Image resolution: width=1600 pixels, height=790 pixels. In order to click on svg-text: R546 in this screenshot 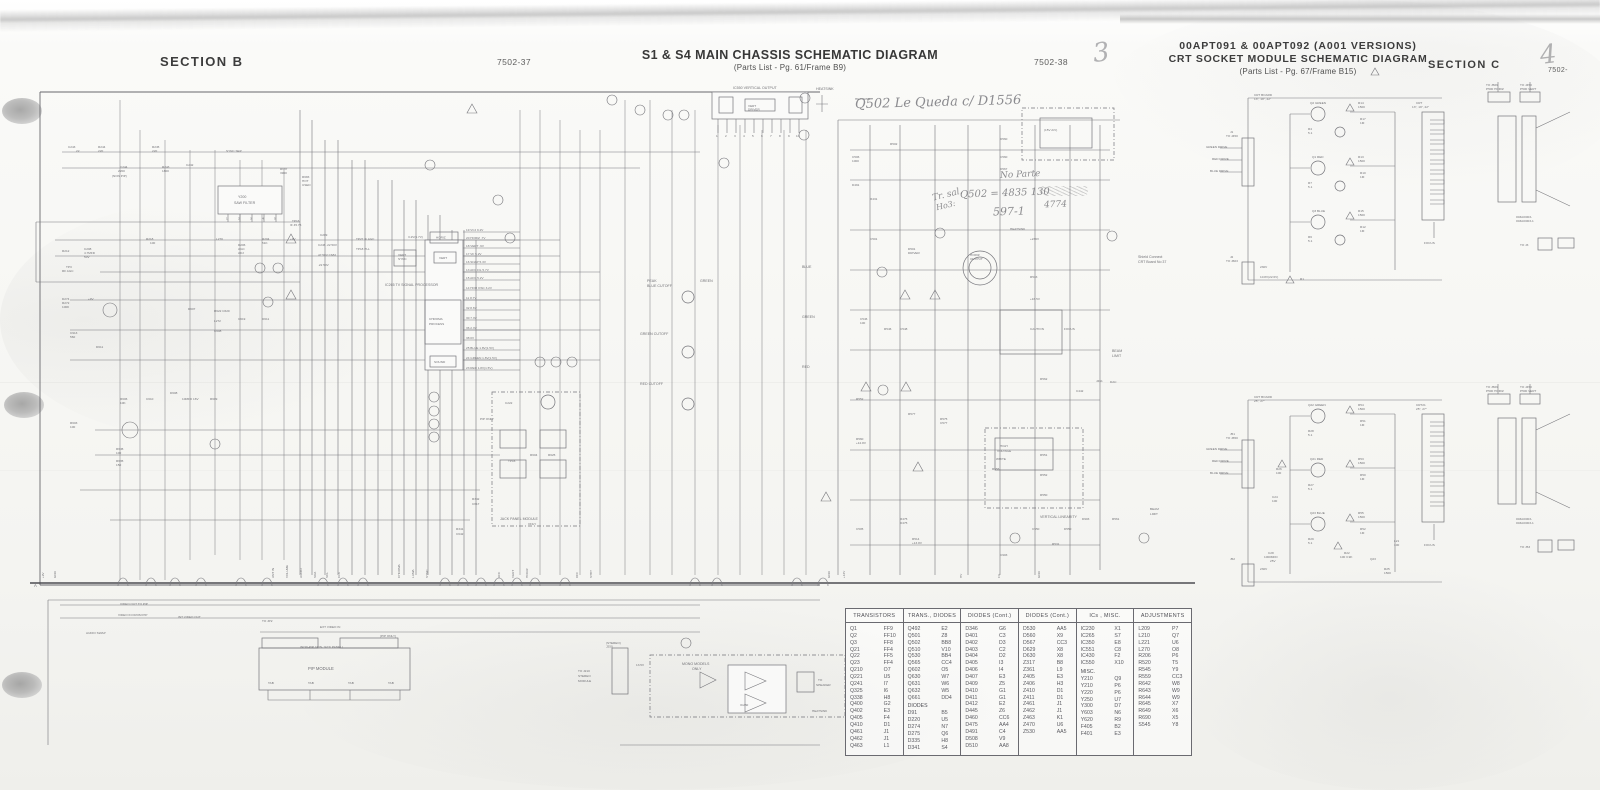, I will do `click(888, 329)`.